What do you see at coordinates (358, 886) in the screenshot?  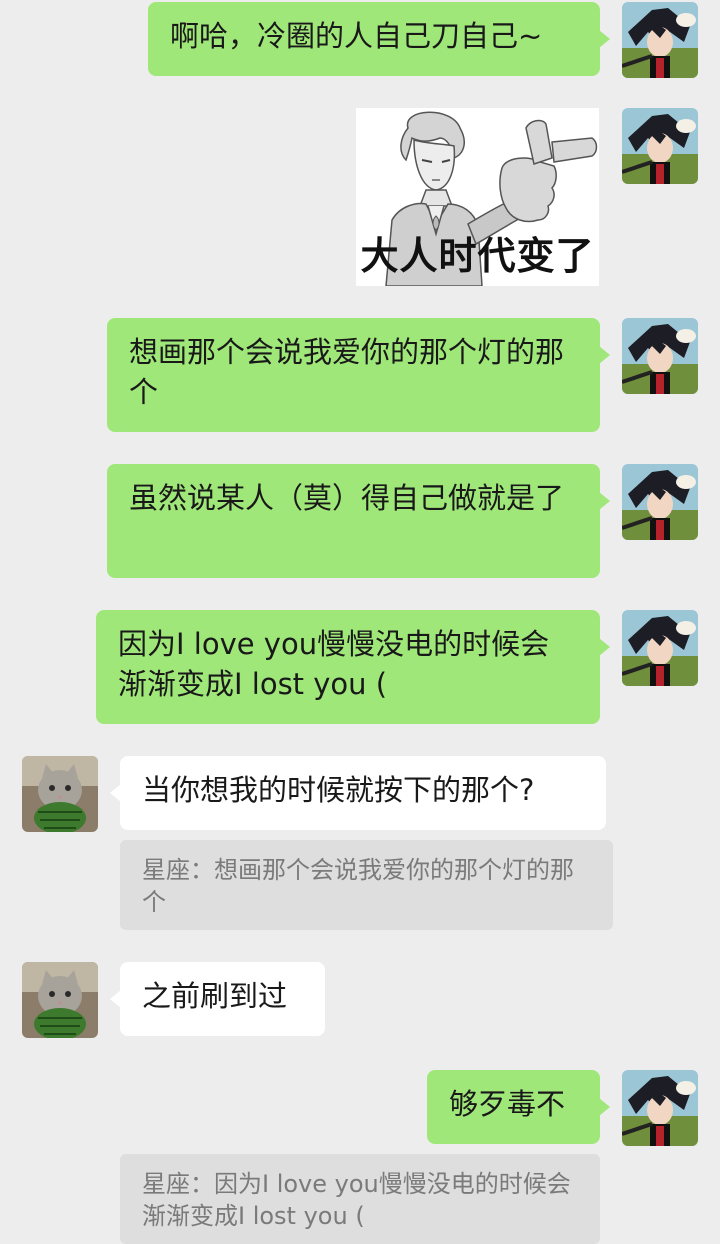 I see `quoted-message-text: 星座：想画那个会说我爱你的那个灯的那个` at bounding box center [358, 886].